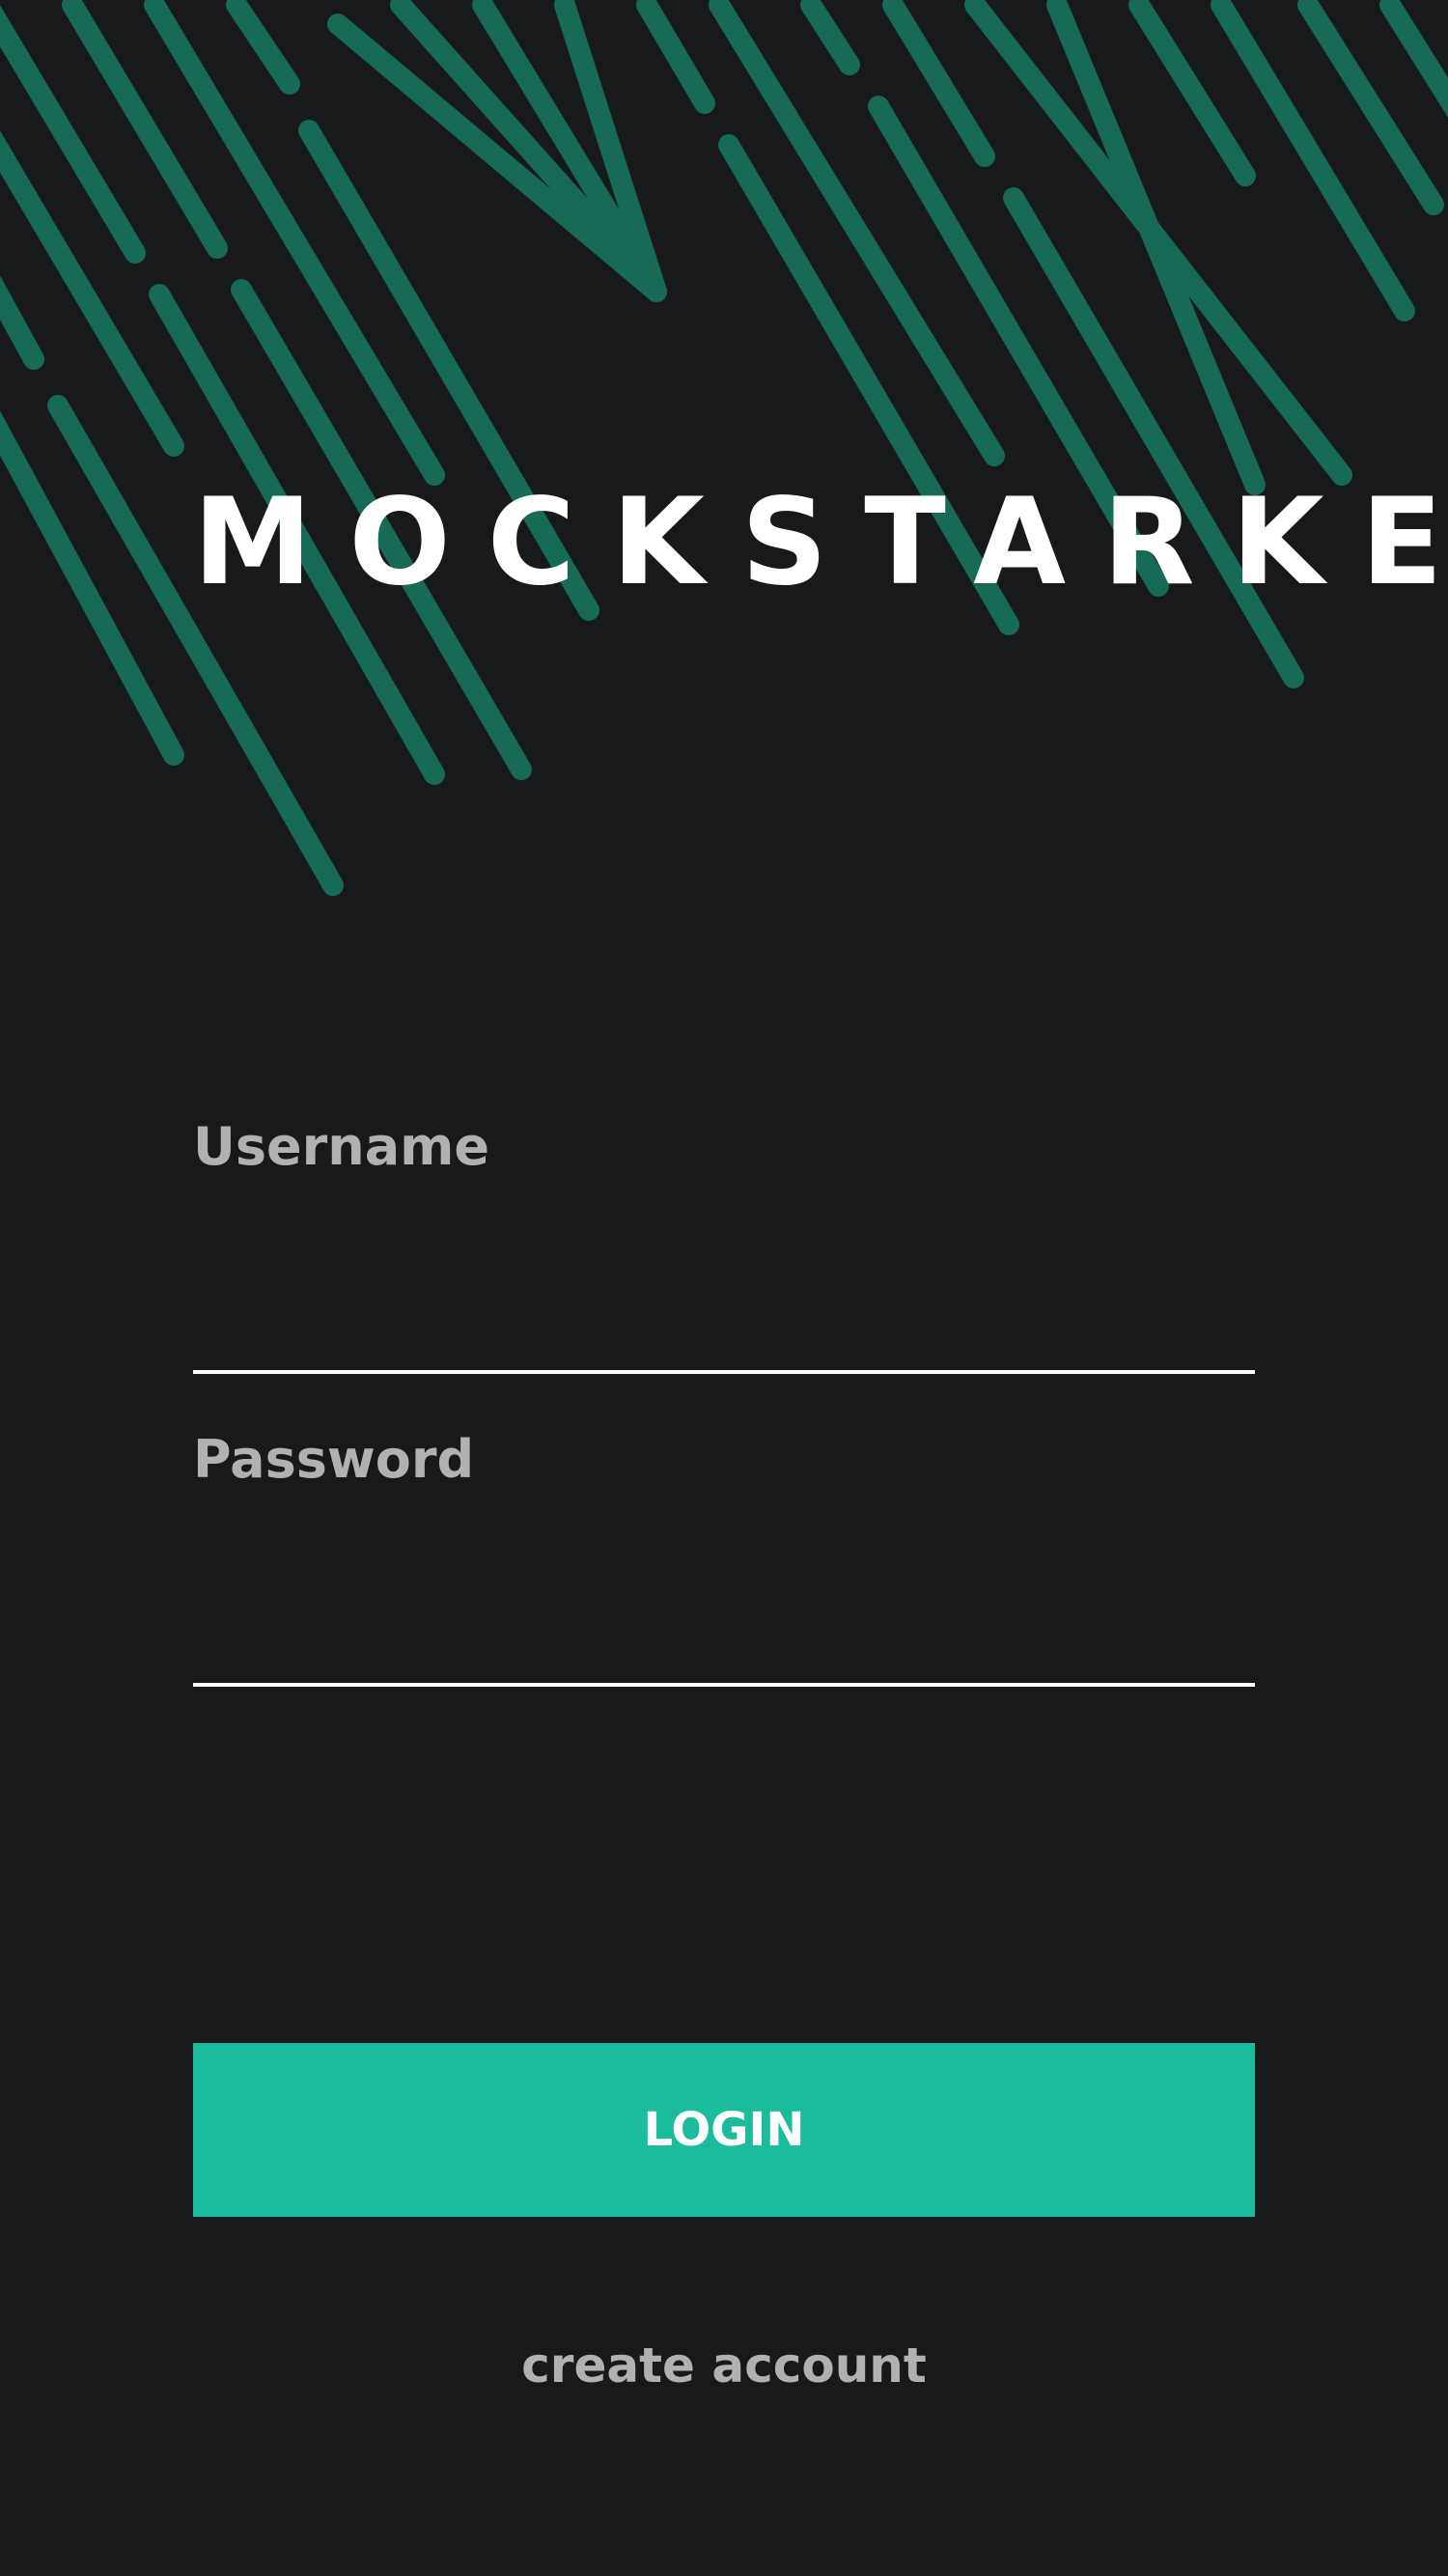 The image size is (1448, 2576). Describe the element at coordinates (821, 542) in the screenshot. I see `app-title: MOCKSTARKET` at that location.